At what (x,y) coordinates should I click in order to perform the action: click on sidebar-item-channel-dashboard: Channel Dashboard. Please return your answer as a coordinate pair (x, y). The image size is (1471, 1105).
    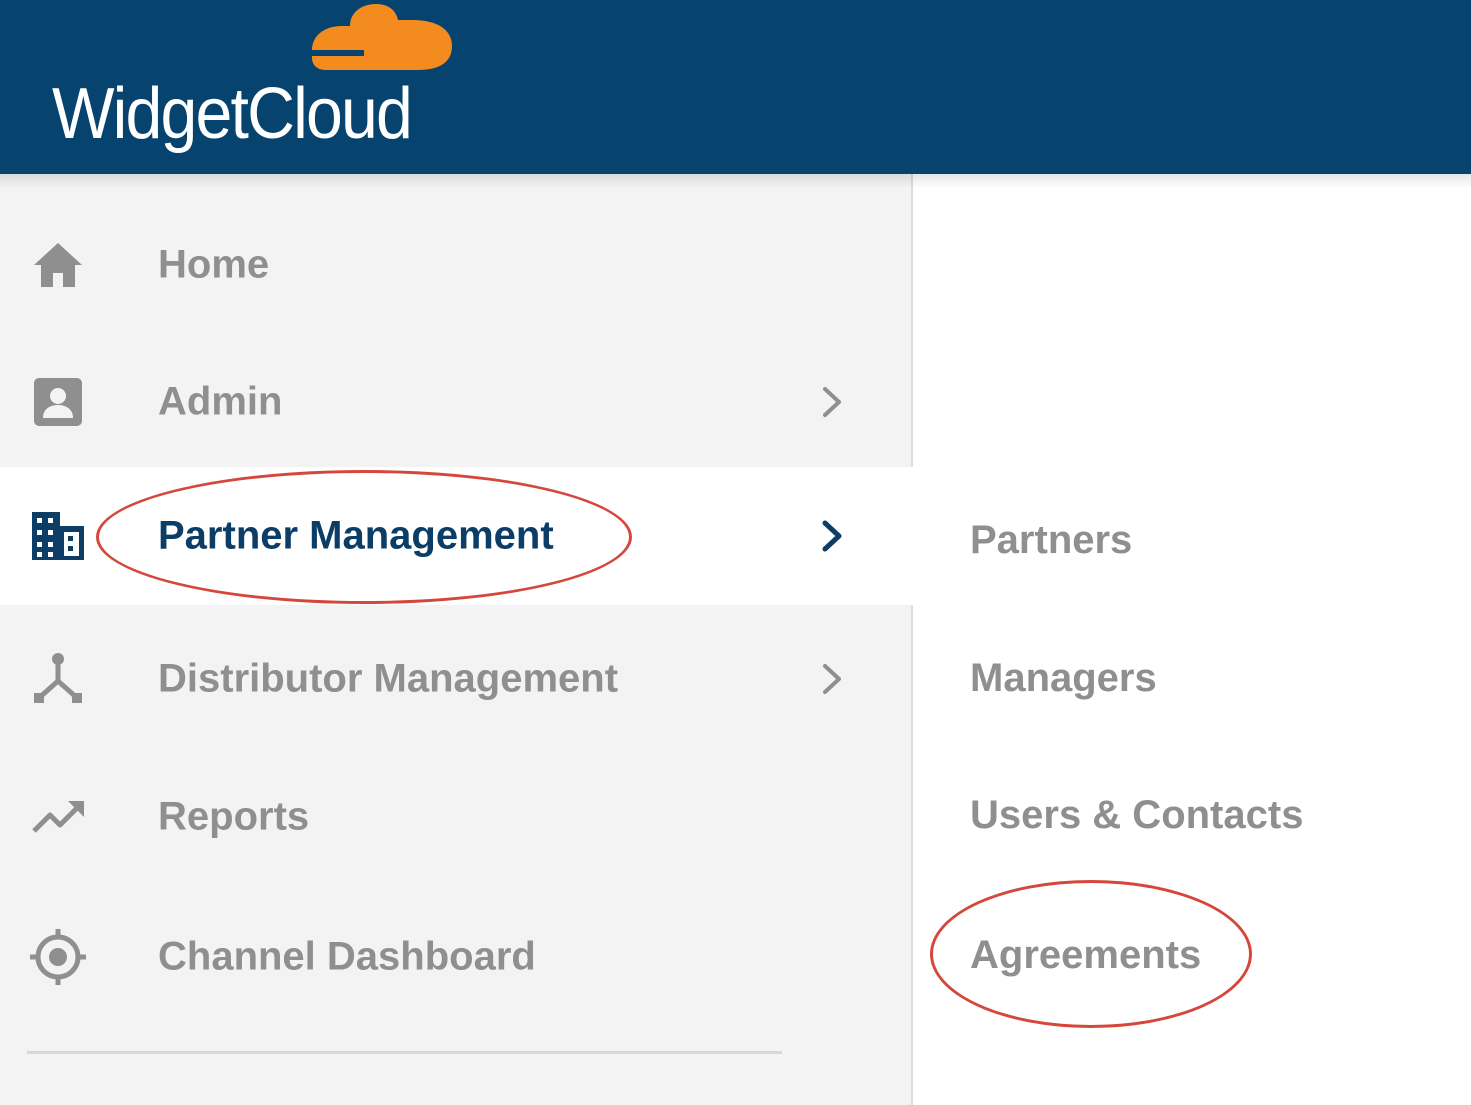
    Looking at the image, I should click on (455, 957).